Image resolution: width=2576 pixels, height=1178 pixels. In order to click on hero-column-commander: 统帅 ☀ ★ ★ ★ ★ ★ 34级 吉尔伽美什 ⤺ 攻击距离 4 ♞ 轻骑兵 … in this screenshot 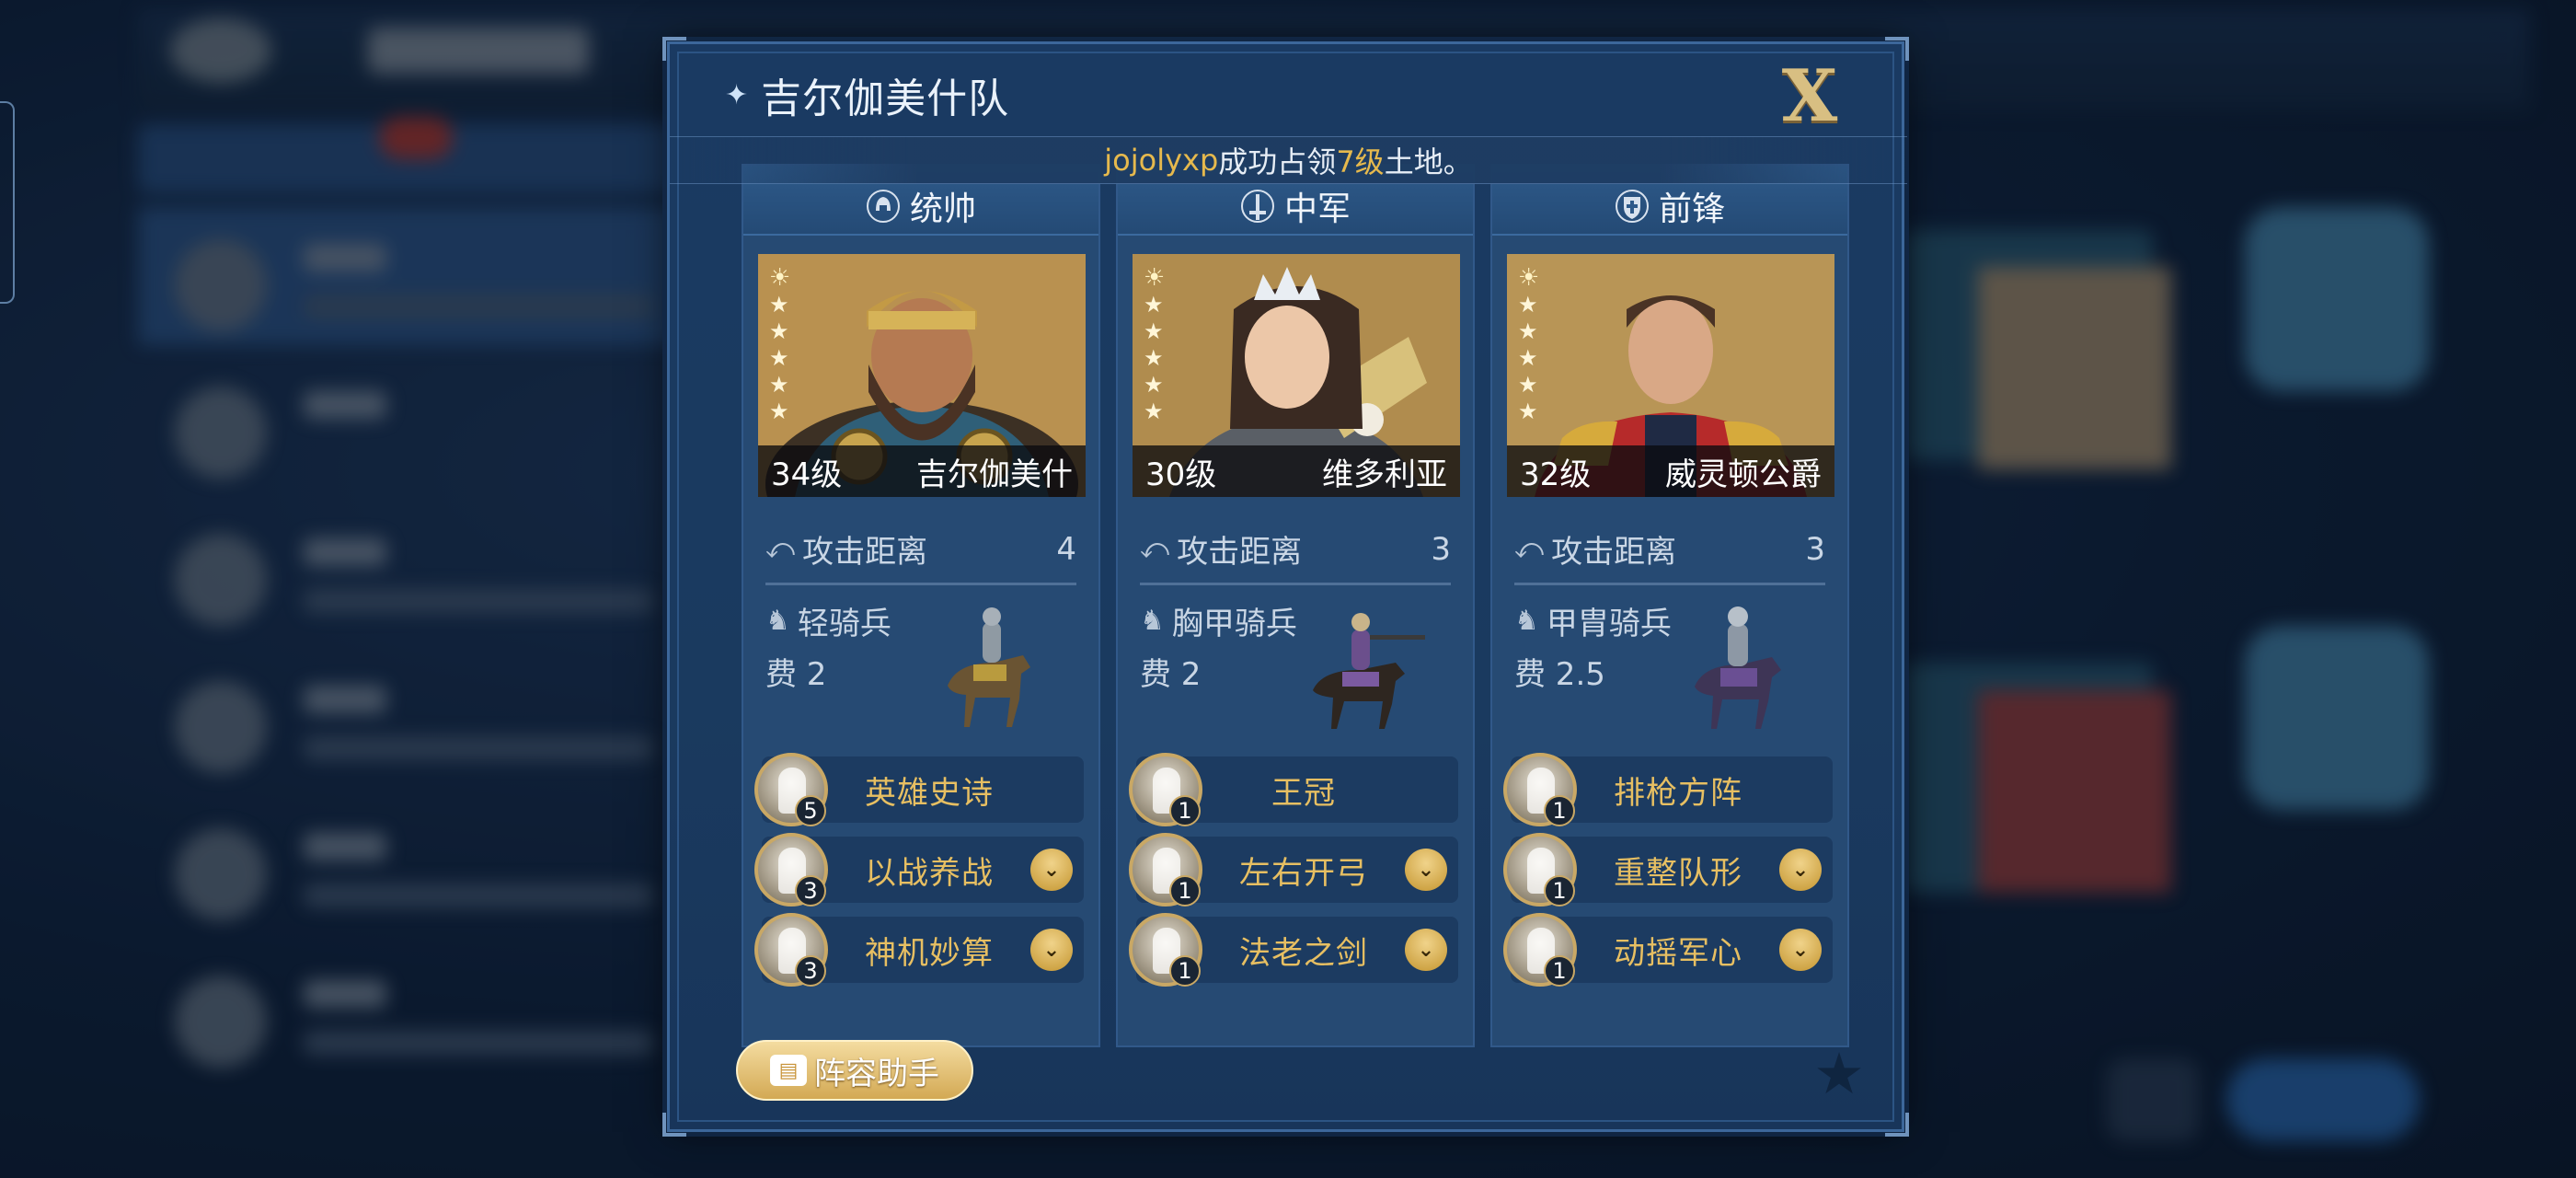, I will do `click(921, 605)`.